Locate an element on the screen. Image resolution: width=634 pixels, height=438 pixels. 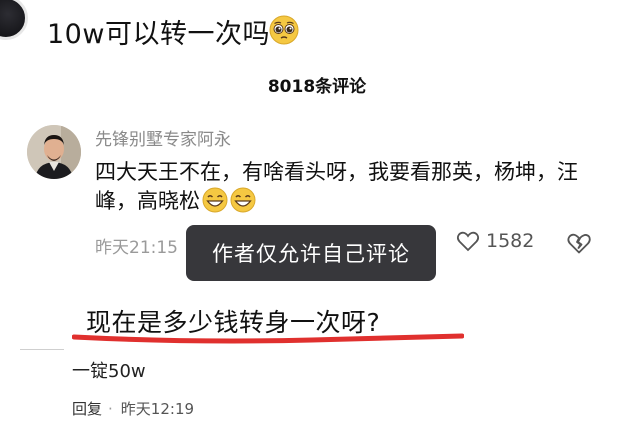
reply-divider is located at coordinates (42, 349).